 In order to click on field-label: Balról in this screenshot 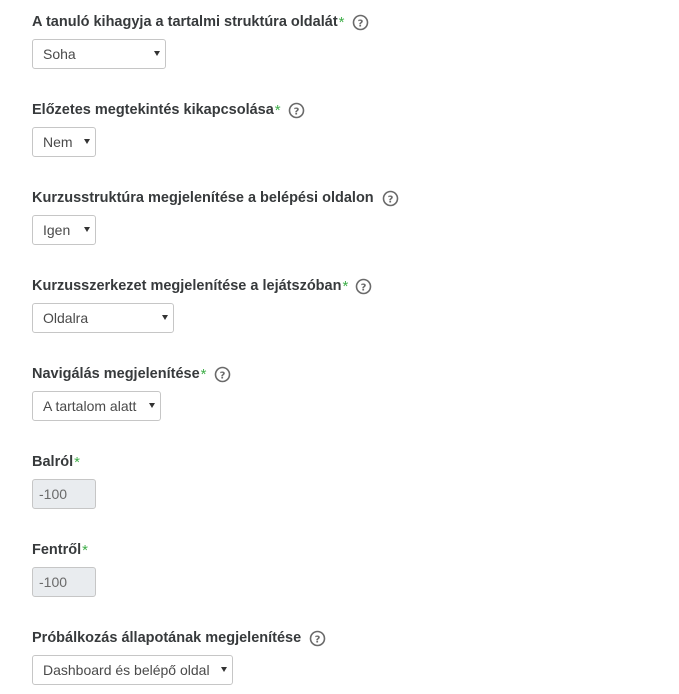, I will do `click(53, 462)`.